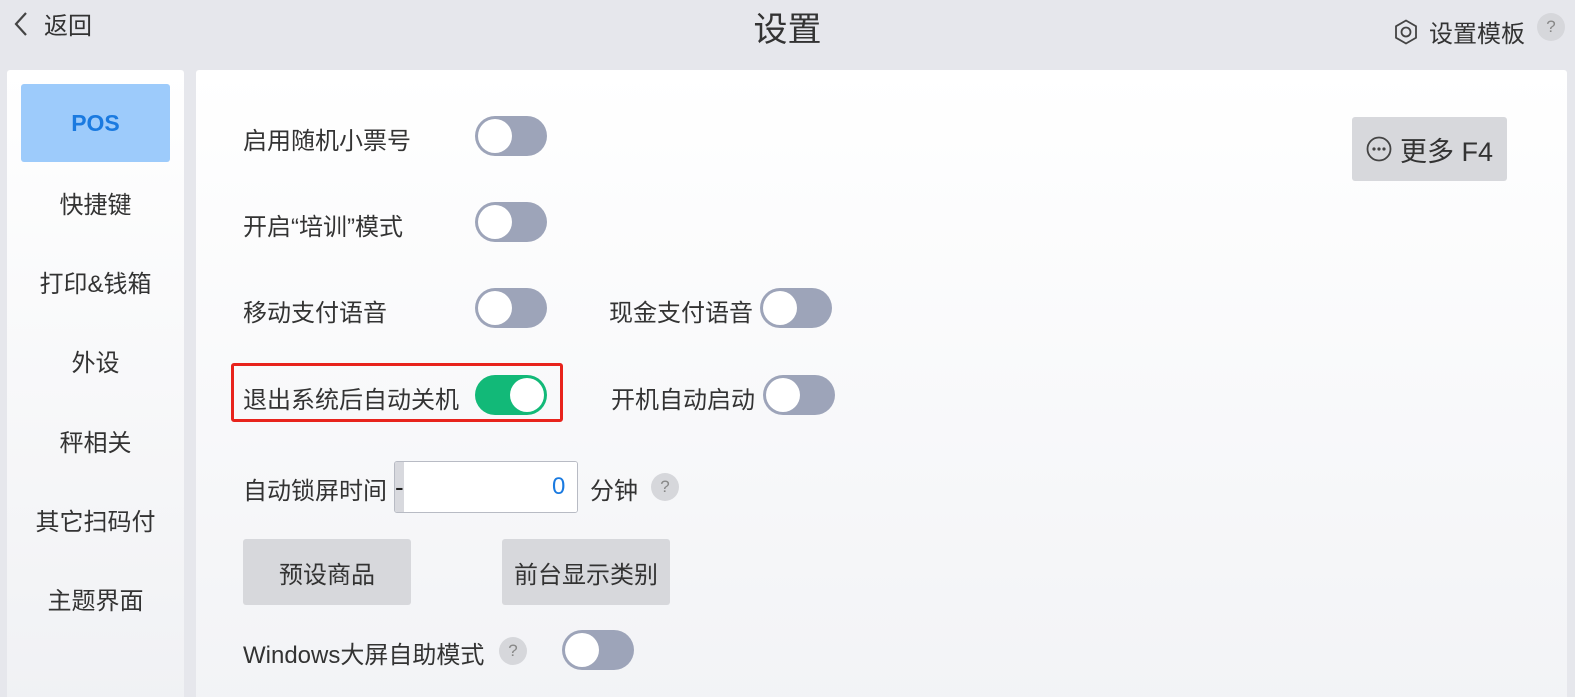 The height and width of the screenshot is (697, 1575). Describe the element at coordinates (95, 123) in the screenshot. I see `sidebar-item-pos: POS` at that location.